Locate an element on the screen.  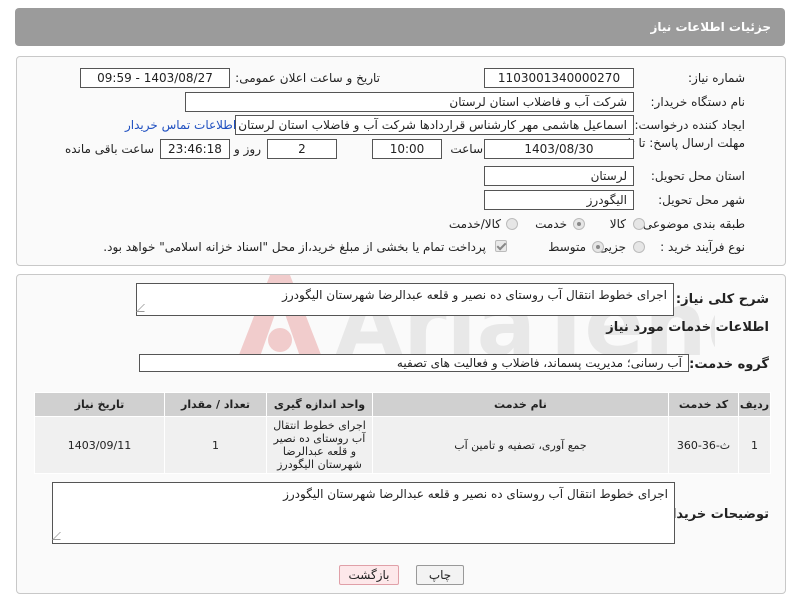
services-title: اطلاعات خدمات مورد نیاز is located at coordinates (687, 327).